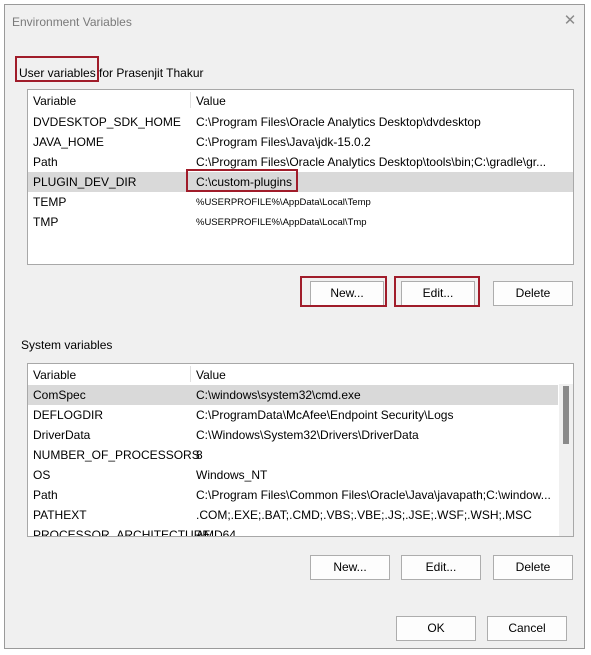 The width and height of the screenshot is (591, 655). What do you see at coordinates (68, 415) in the screenshot?
I see `variable-name: DEFLOGDIR` at bounding box center [68, 415].